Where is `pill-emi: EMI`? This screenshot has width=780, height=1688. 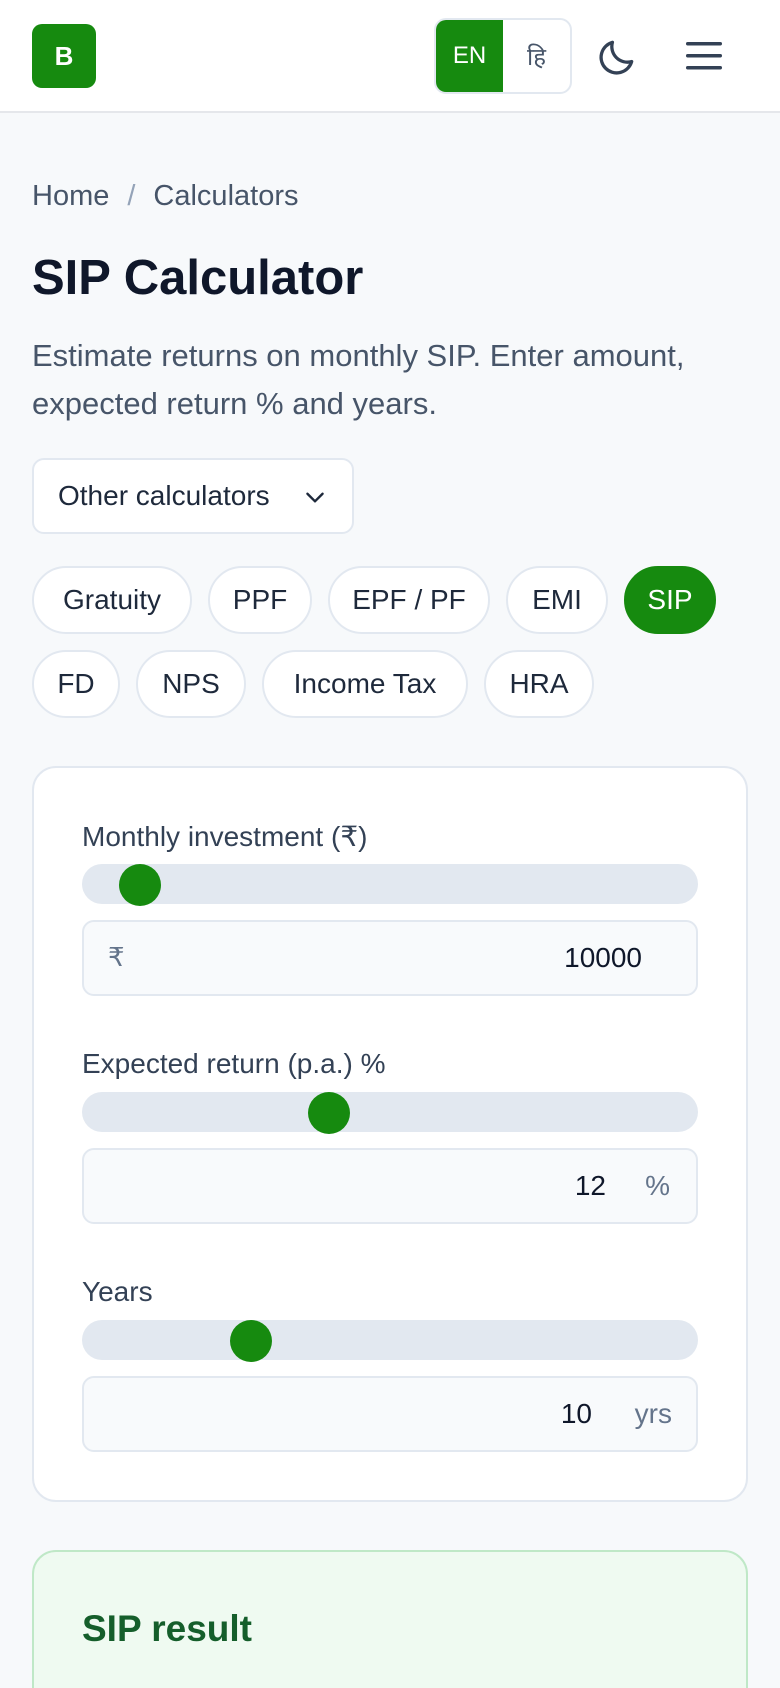 pill-emi: EMI is located at coordinates (557, 600).